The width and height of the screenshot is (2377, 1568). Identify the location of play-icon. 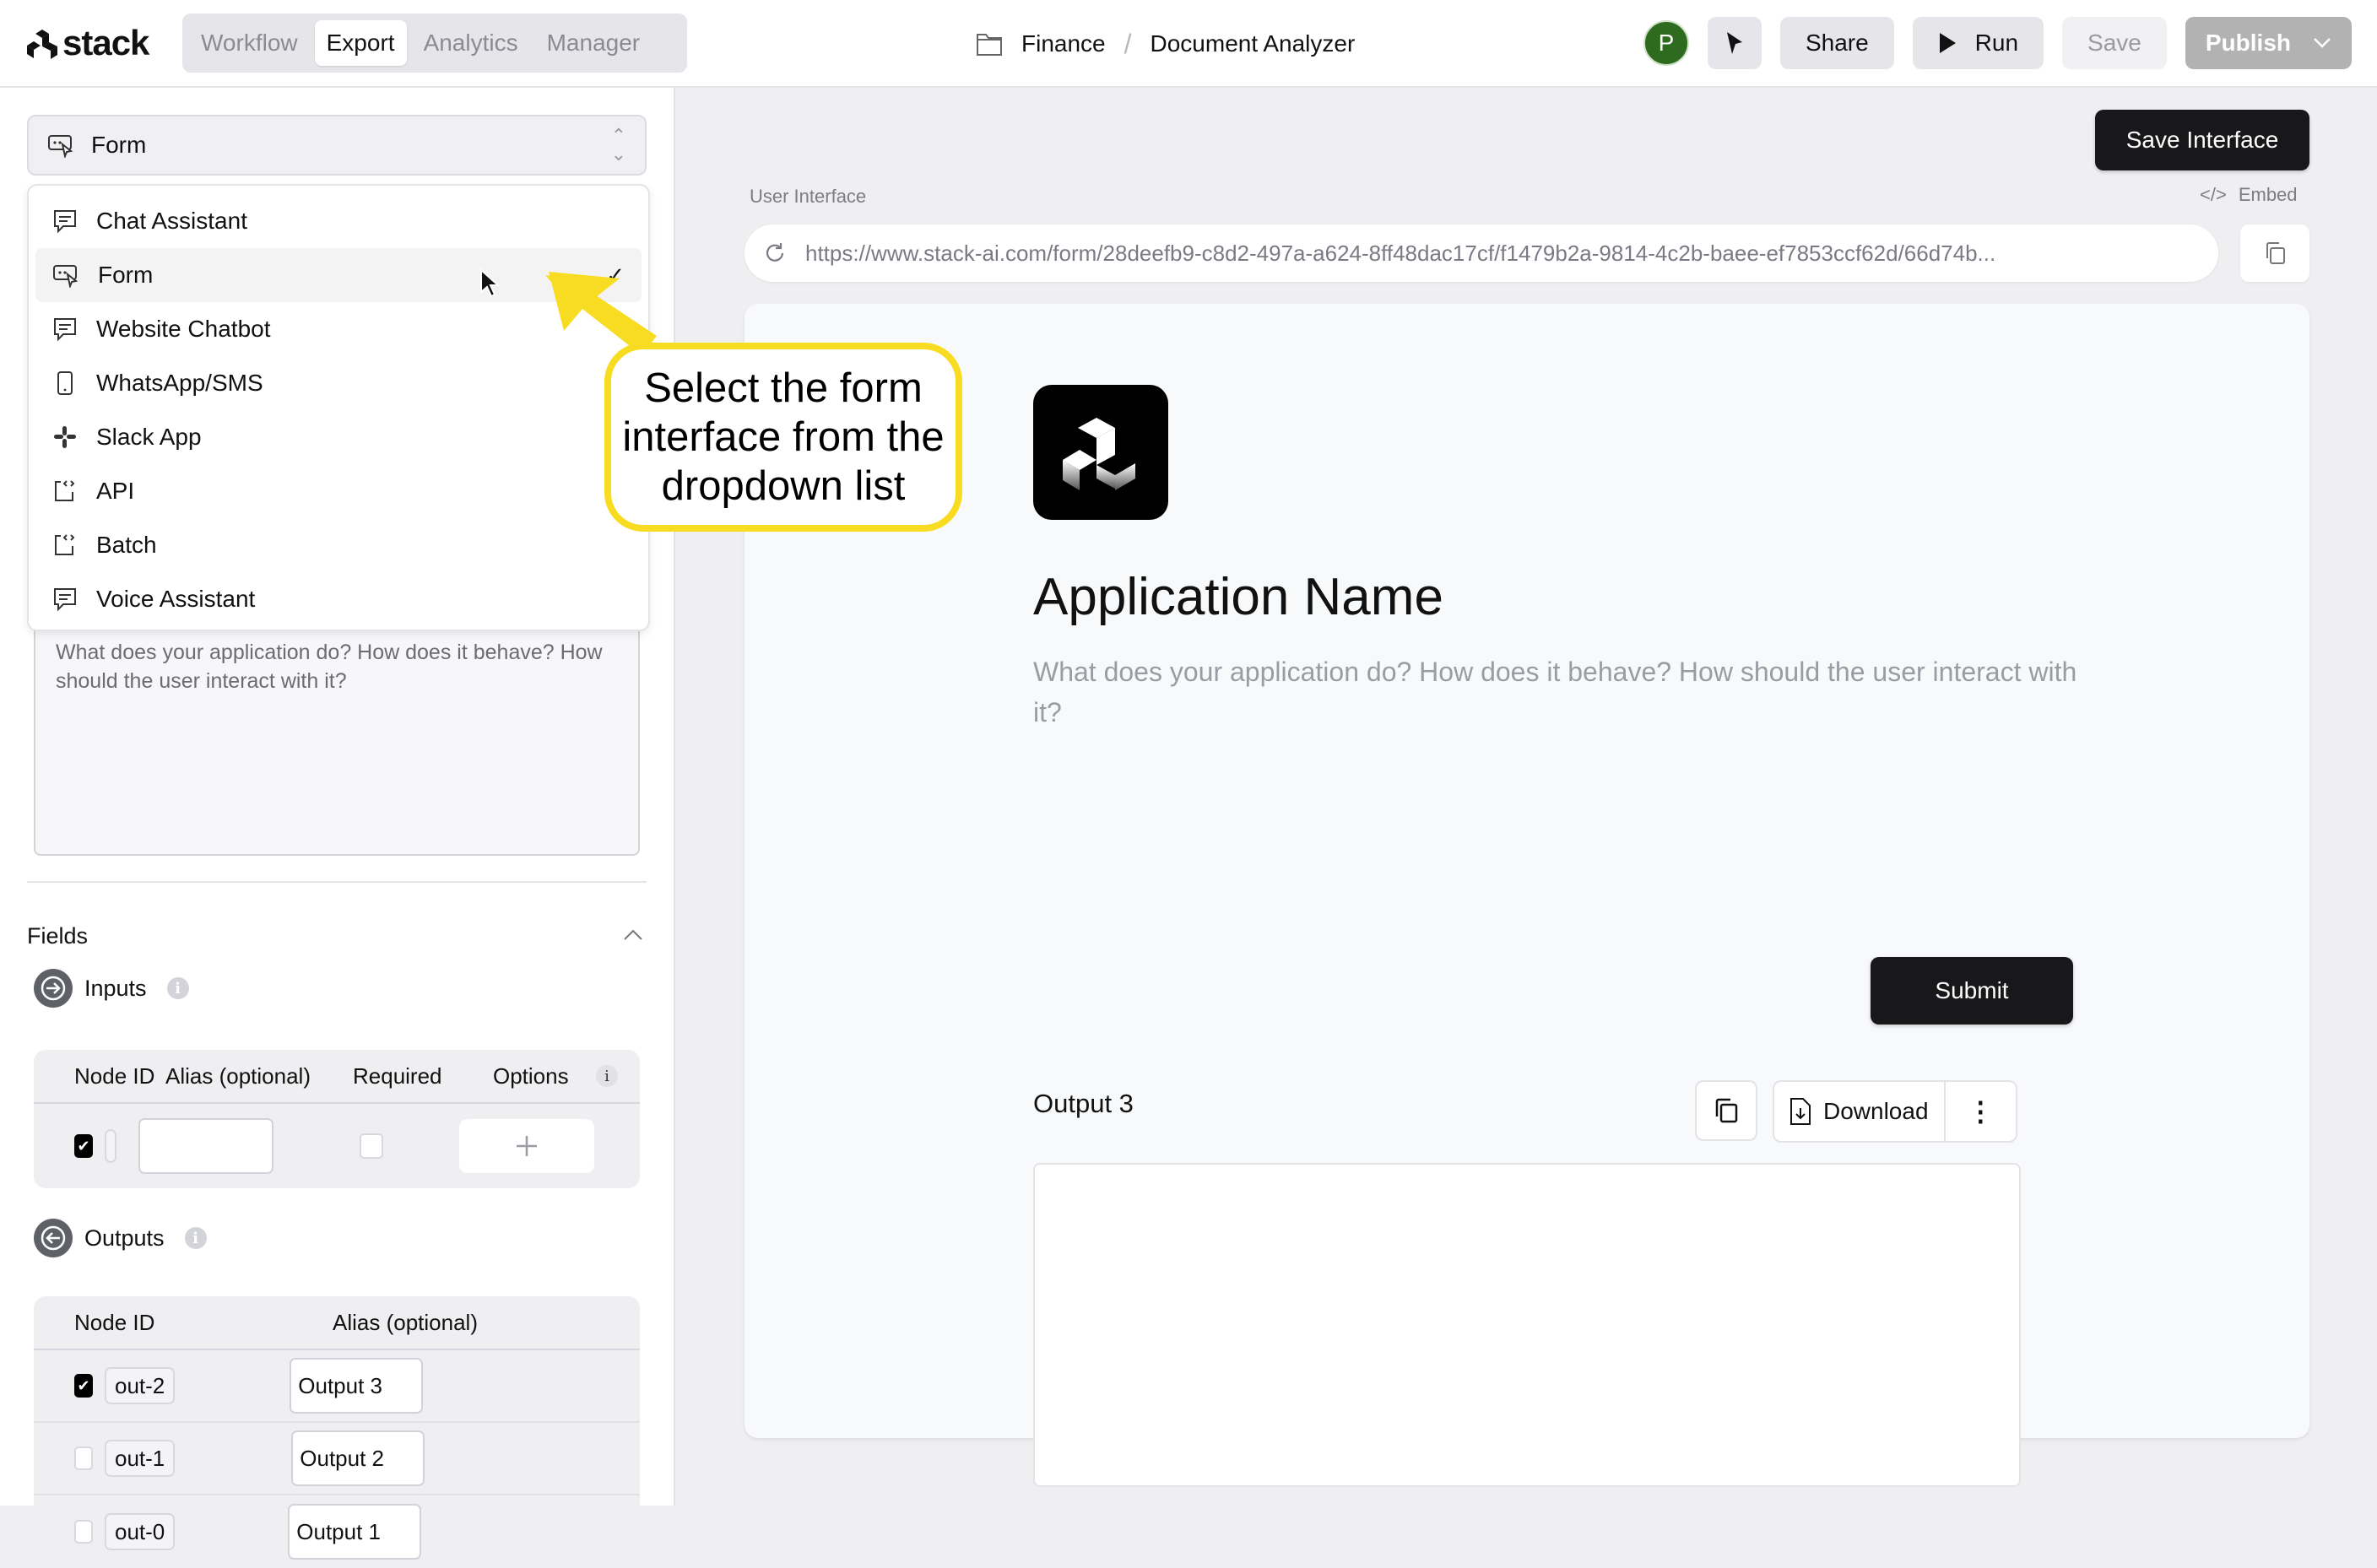
(1948, 43).